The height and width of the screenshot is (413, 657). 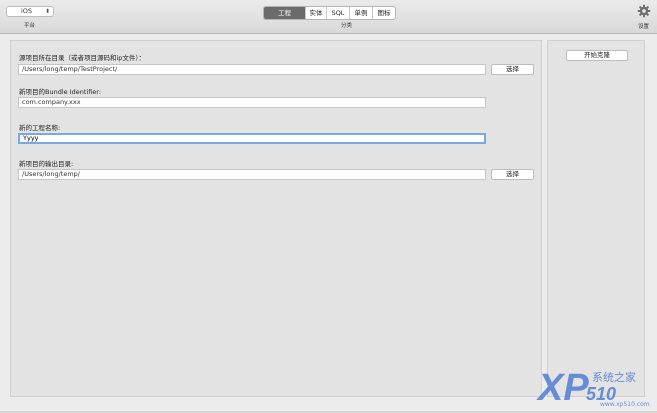 I want to click on choose-source-button: 选择, so click(x=512, y=69).